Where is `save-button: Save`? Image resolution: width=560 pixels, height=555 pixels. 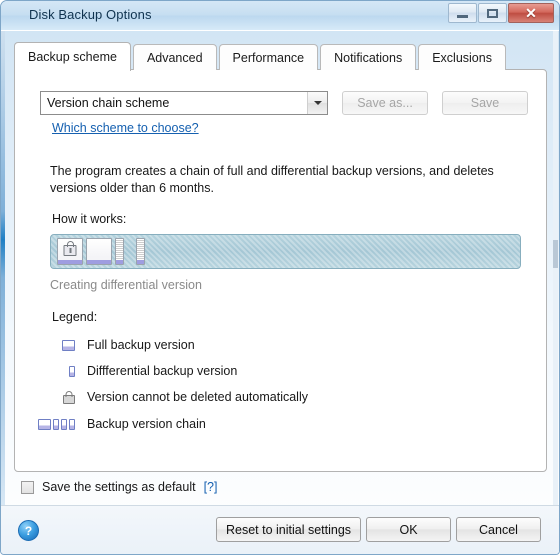
save-button: Save is located at coordinates (485, 103).